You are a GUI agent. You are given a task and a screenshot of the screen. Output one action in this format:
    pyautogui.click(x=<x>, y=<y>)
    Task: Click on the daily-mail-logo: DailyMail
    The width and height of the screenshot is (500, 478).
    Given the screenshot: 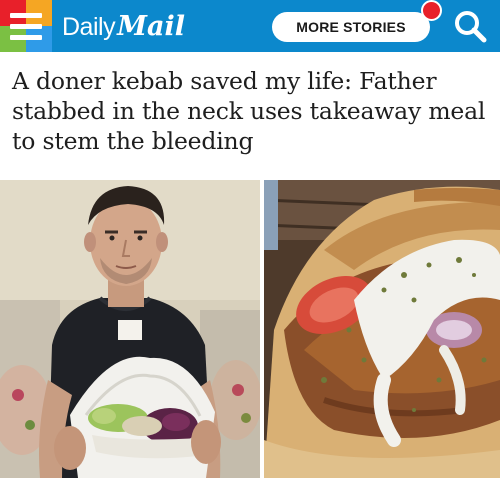 What is the action you would take?
    pyautogui.click(x=123, y=26)
    